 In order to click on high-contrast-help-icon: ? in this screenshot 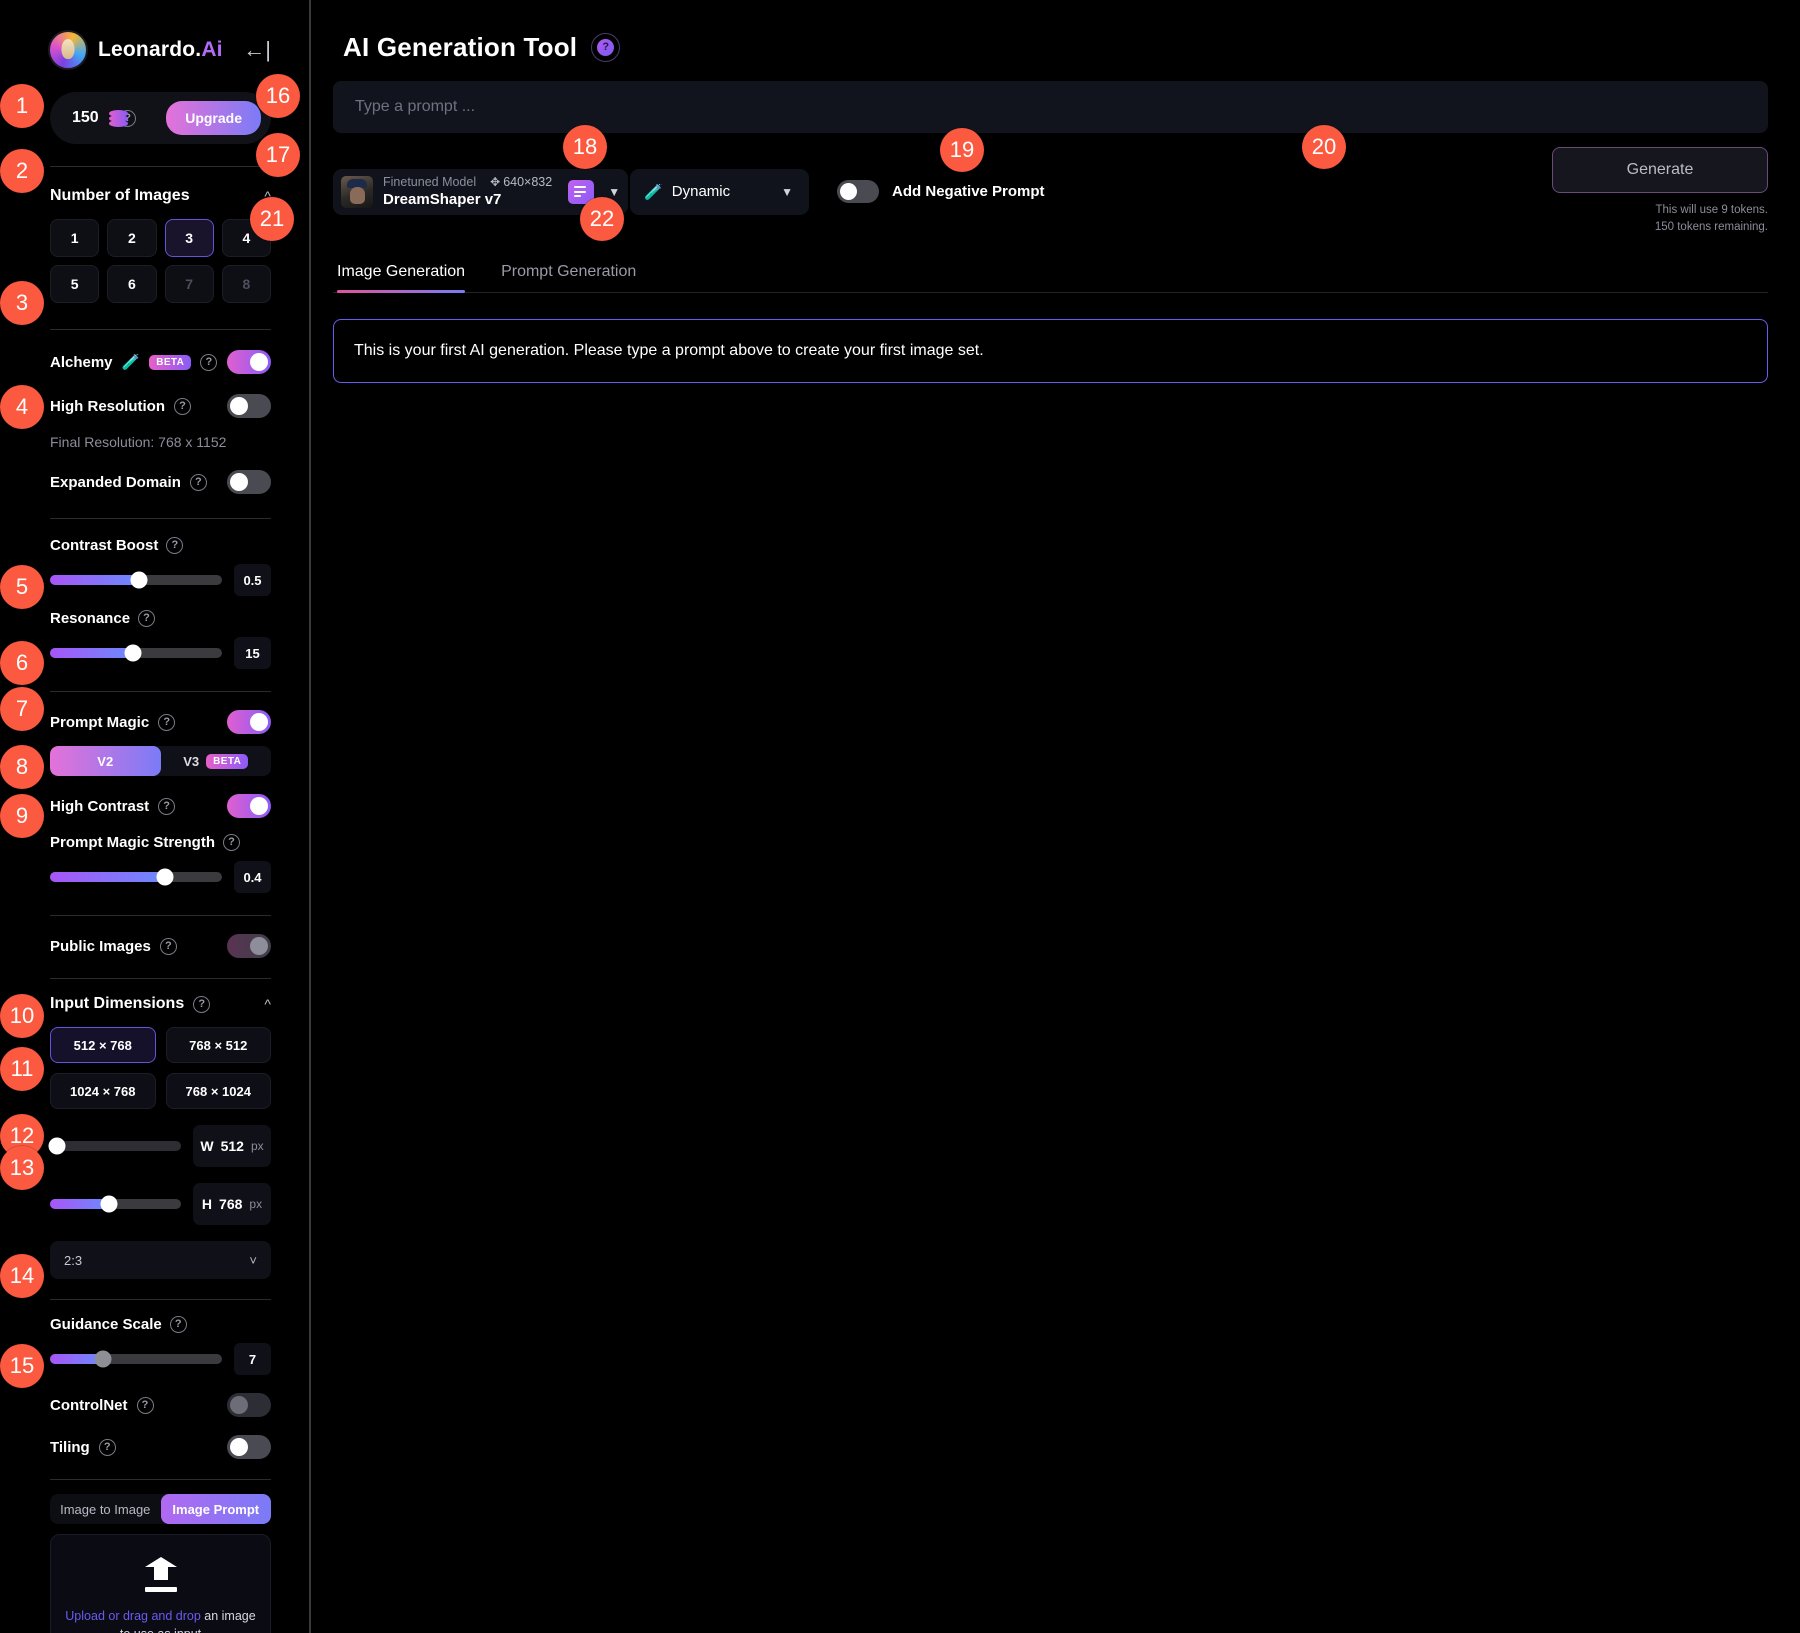, I will do `click(167, 806)`.